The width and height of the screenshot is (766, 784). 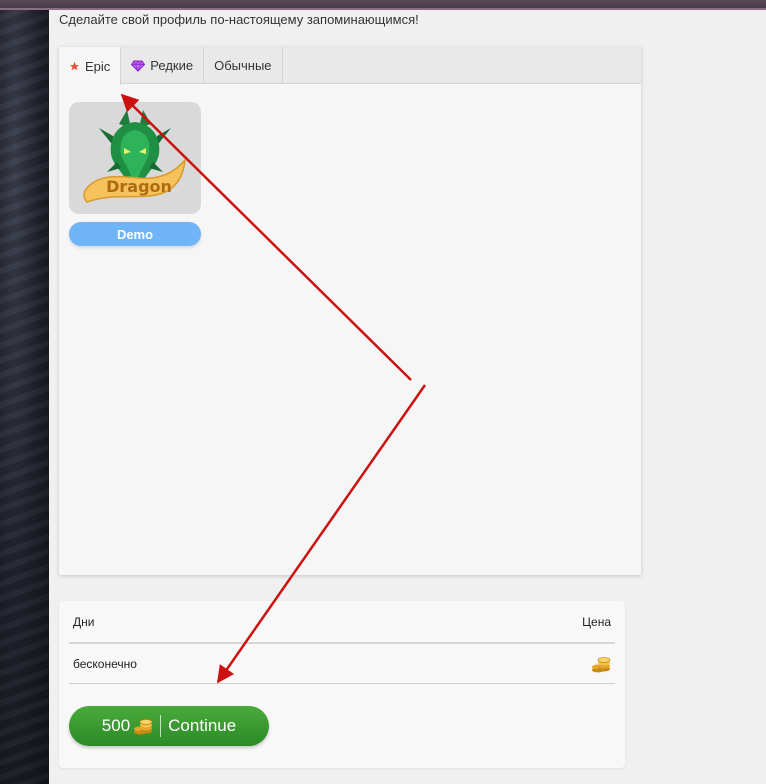 What do you see at coordinates (135, 234) in the screenshot?
I see `demo-button: Demo` at bounding box center [135, 234].